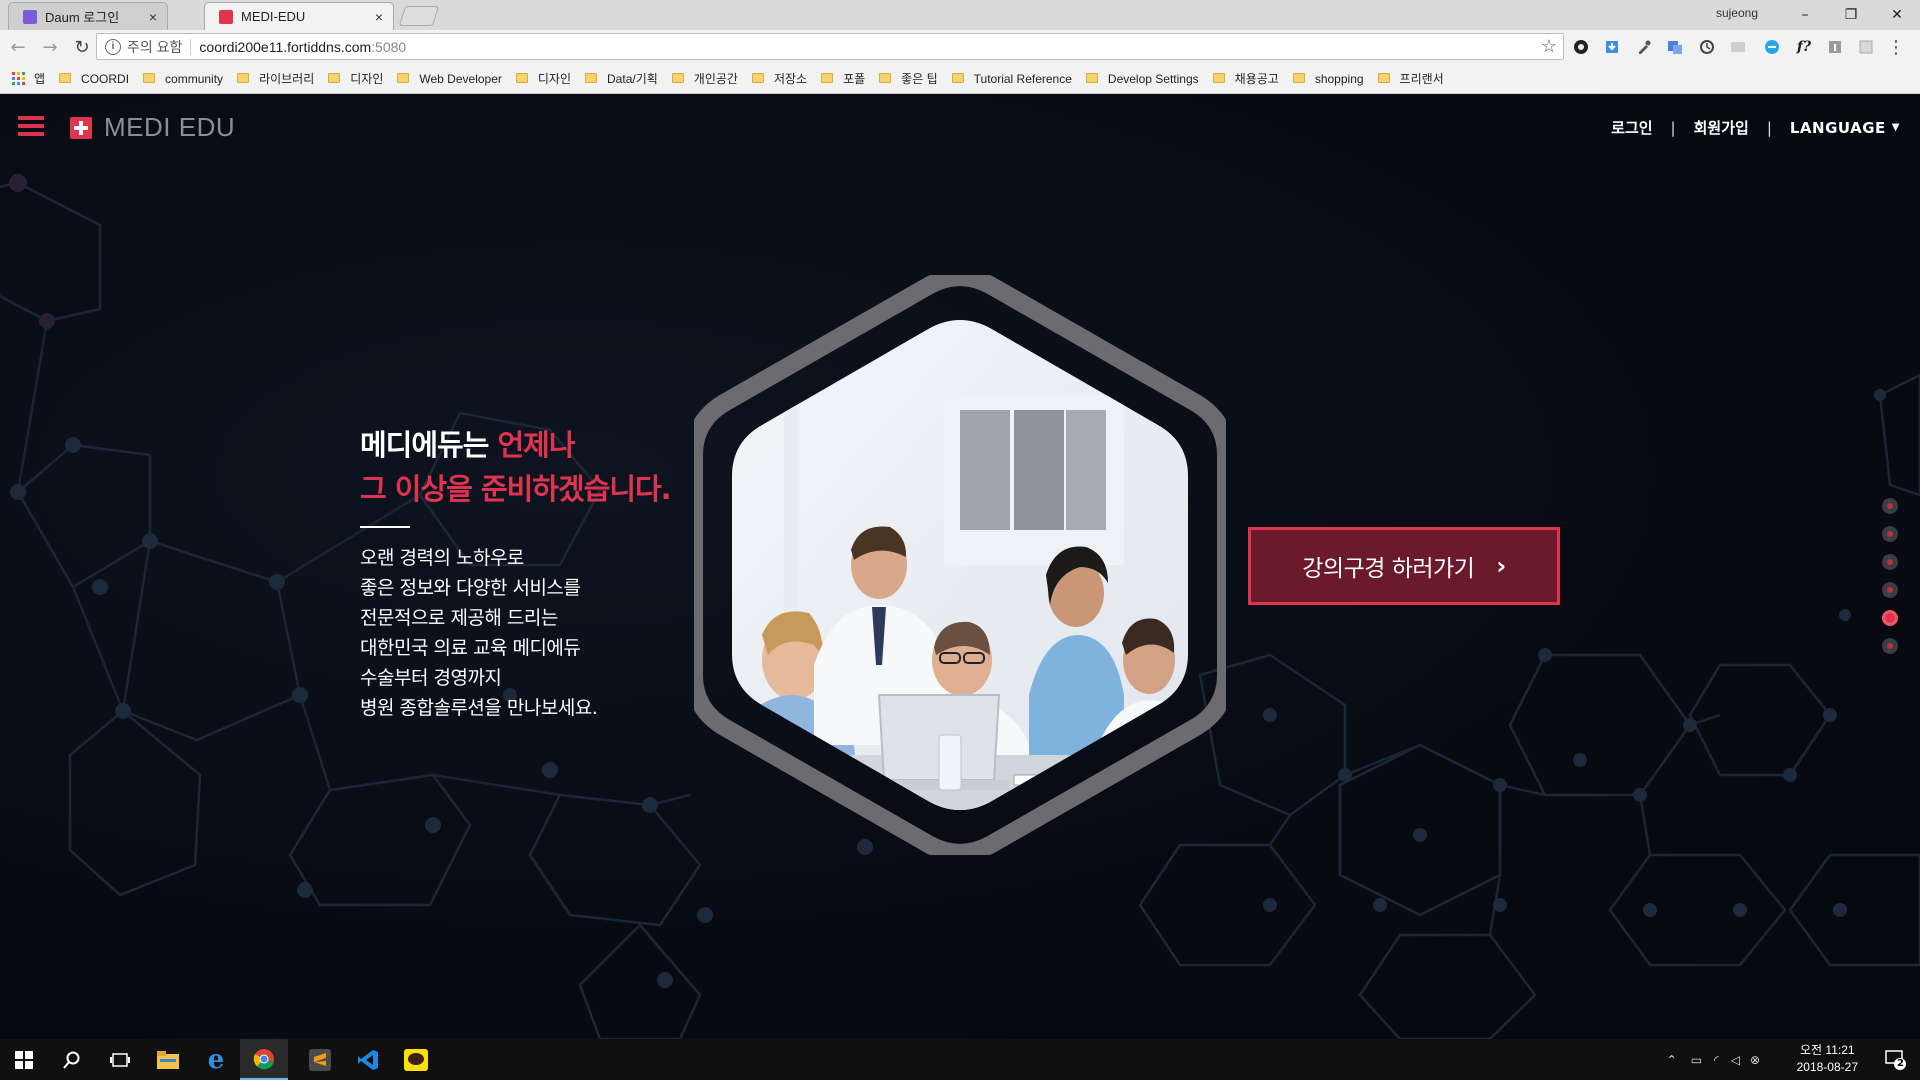 This screenshot has height=1080, width=1920. I want to click on bookmark-folder: 포폴, so click(843, 78).